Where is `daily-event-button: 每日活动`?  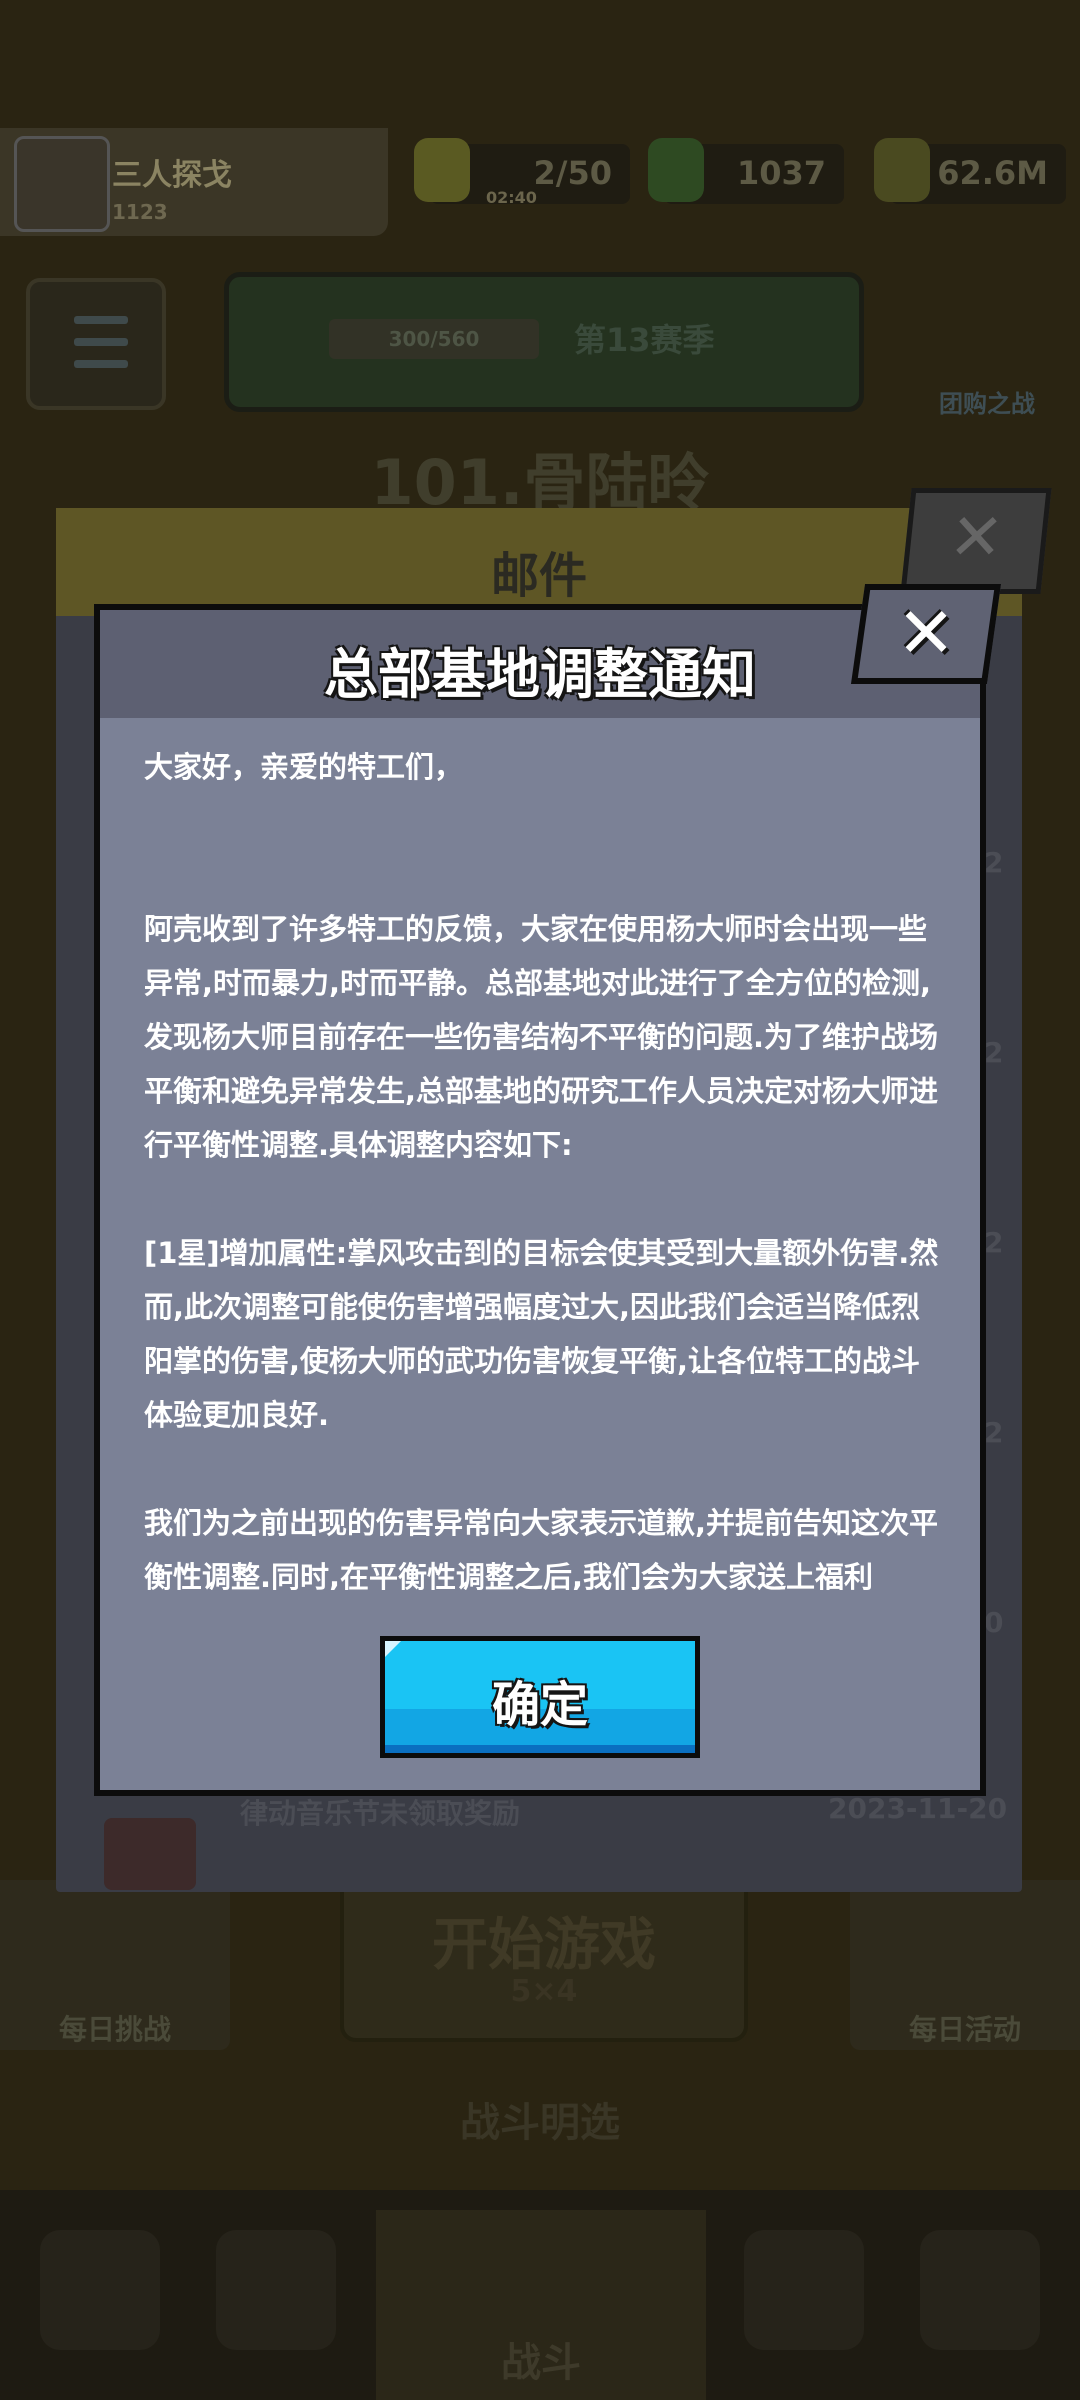 daily-event-button: 每日活动 is located at coordinates (965, 1965).